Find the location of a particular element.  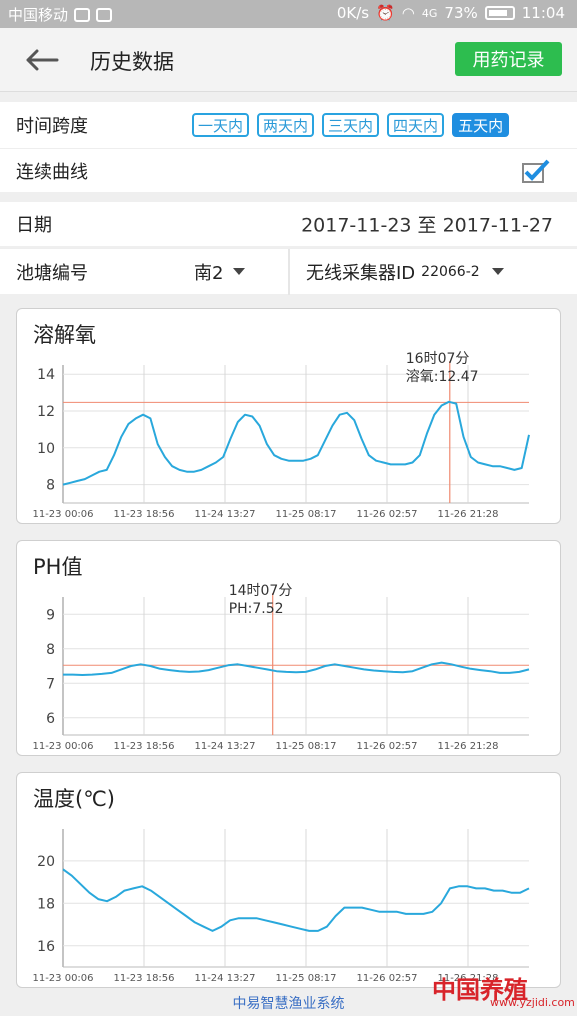

marker-value: PH:7.52 is located at coordinates (256, 609).